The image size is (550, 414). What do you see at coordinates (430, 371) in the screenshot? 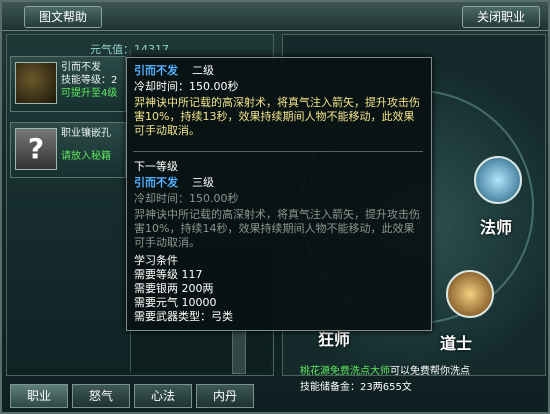
I see `respec-text: 可以免费帮你洗点` at bounding box center [430, 371].